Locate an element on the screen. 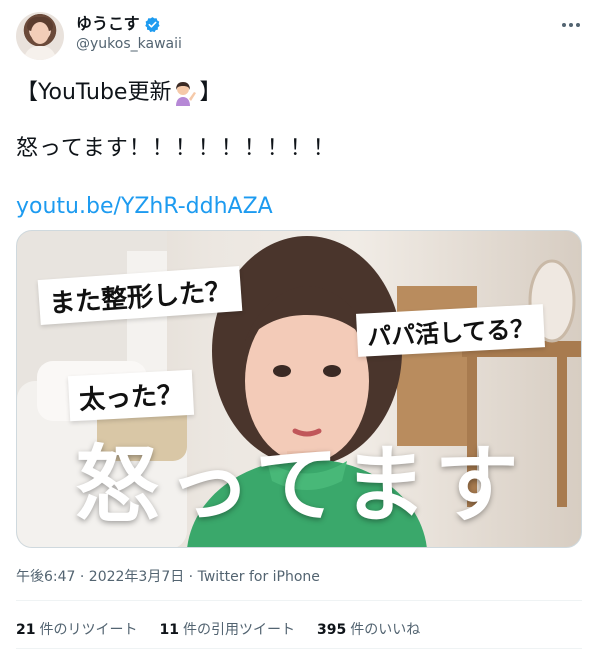 Image resolution: width=598 pixels, height=655 pixels. likes-stat: 395 件のいいね is located at coordinates (368, 629).